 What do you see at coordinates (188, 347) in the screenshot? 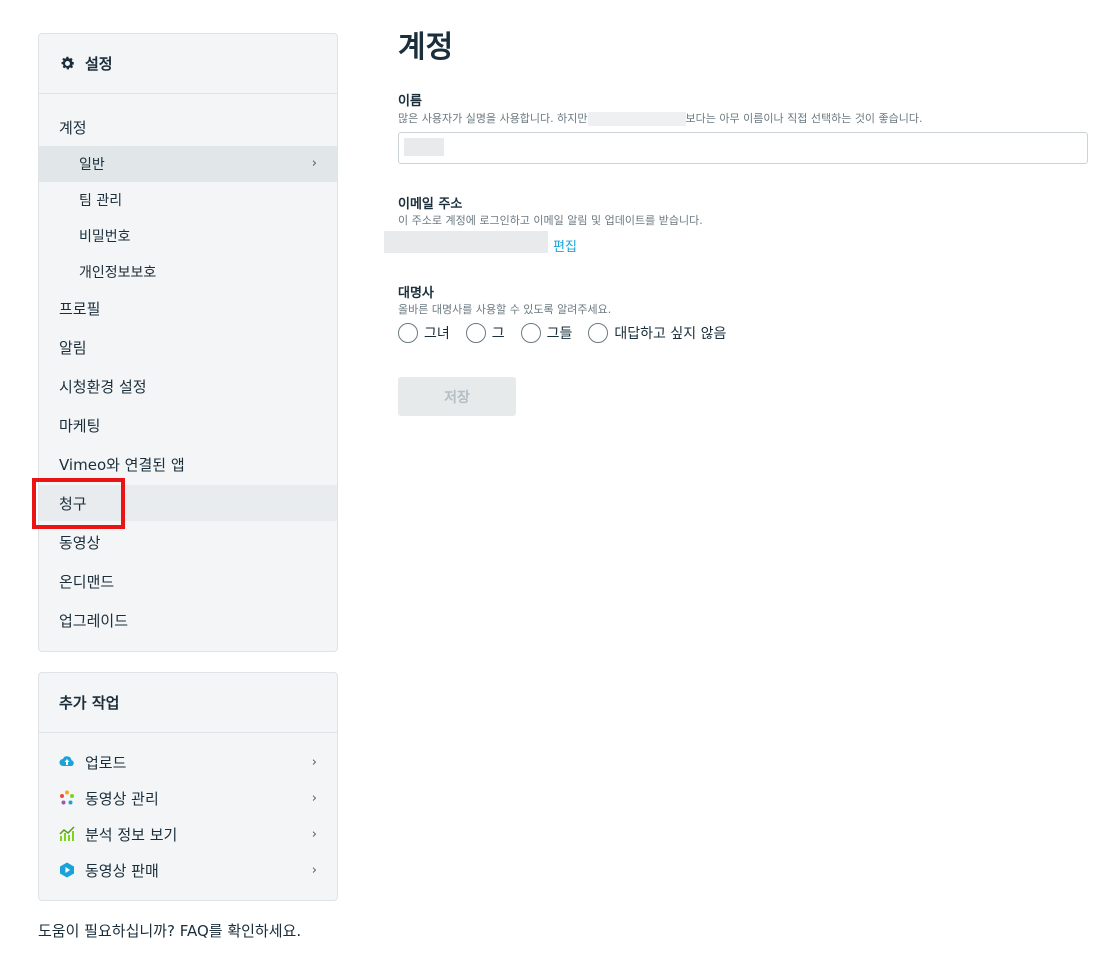
I see `sidebar-item-notifications: 알림` at bounding box center [188, 347].